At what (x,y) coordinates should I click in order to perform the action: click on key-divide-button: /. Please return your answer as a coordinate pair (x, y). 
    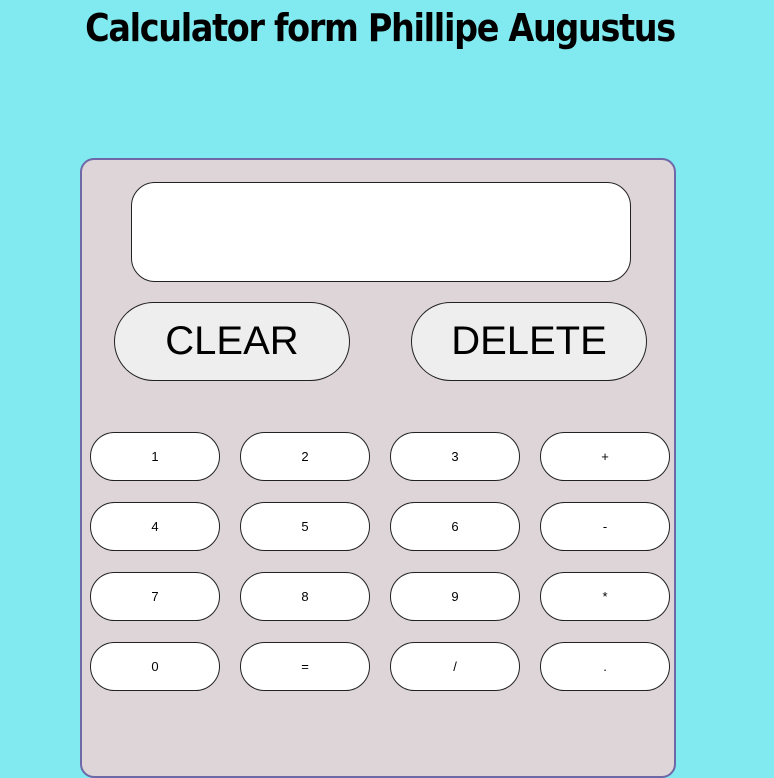
    Looking at the image, I should click on (455, 666).